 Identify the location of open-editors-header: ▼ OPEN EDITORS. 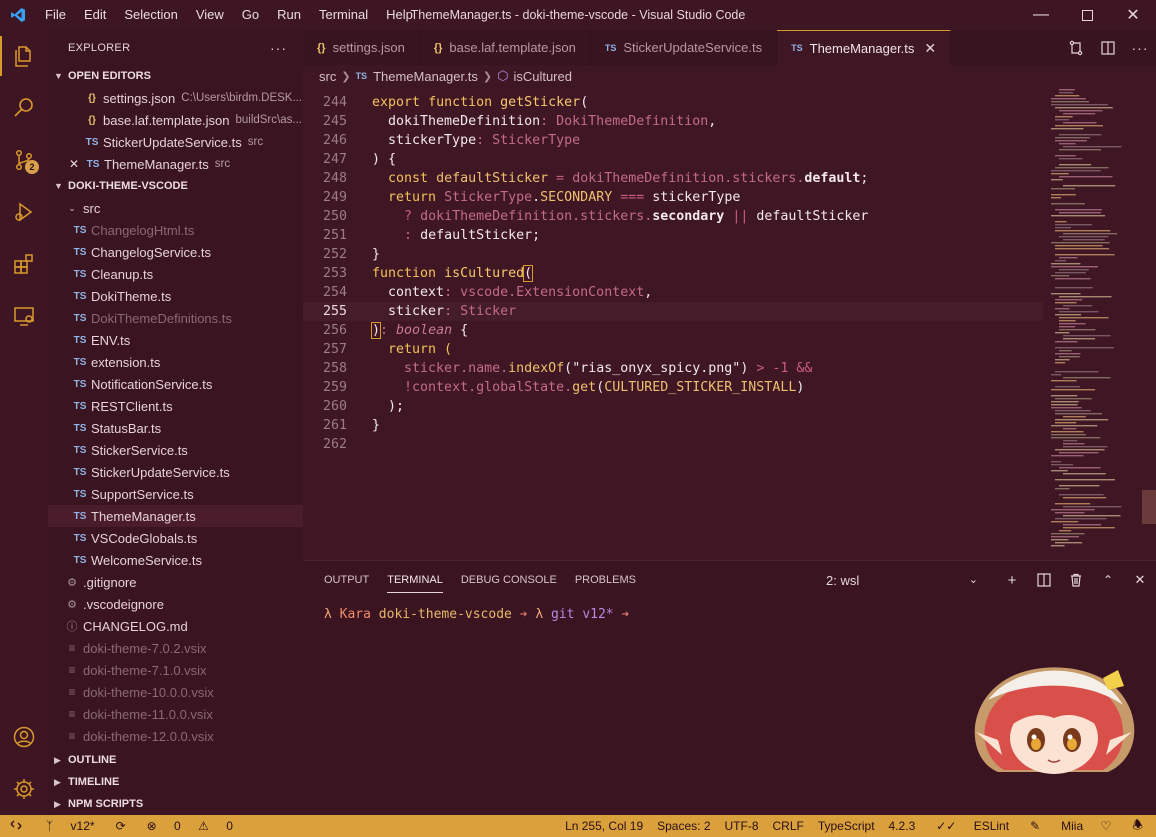
(175, 76).